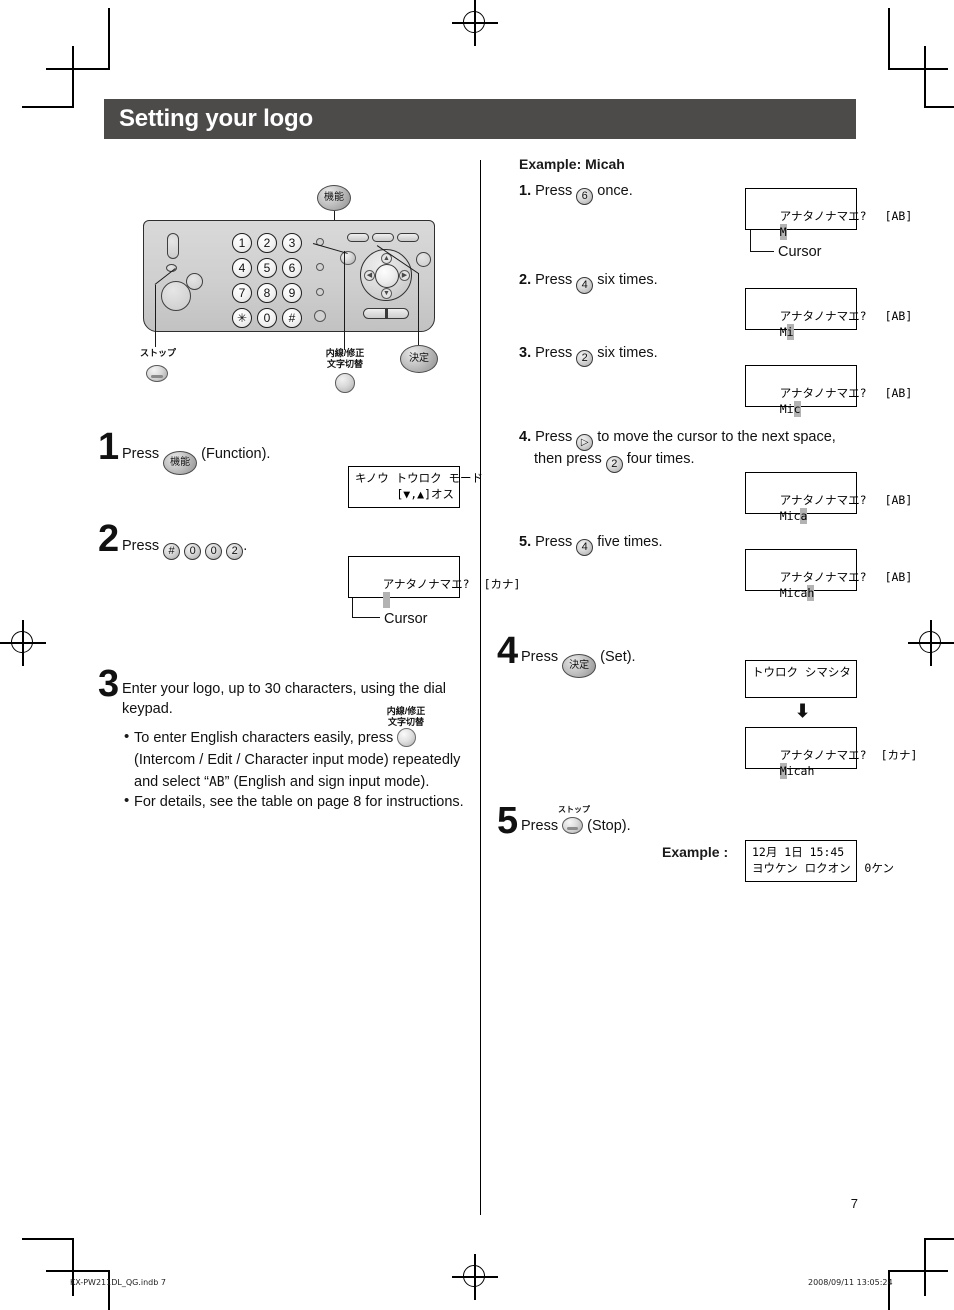 The width and height of the screenshot is (954, 1310). What do you see at coordinates (803, 711) in the screenshot?
I see `transition-arrow-icon: ⬇` at bounding box center [803, 711].